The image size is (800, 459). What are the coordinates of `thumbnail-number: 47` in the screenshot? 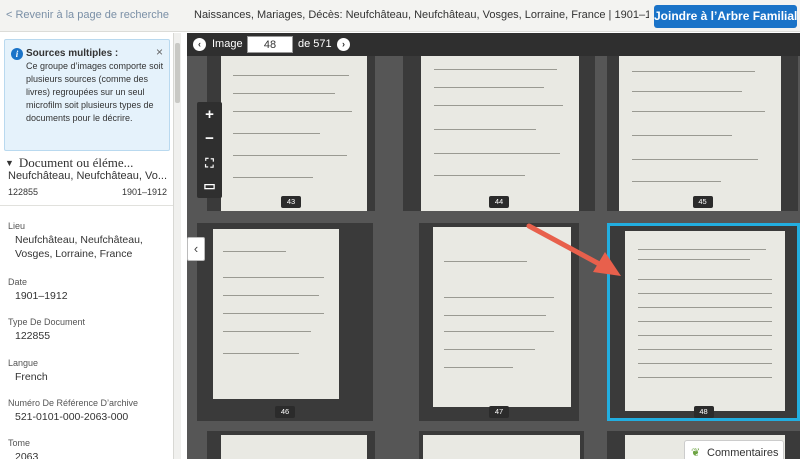 It's located at (499, 412).